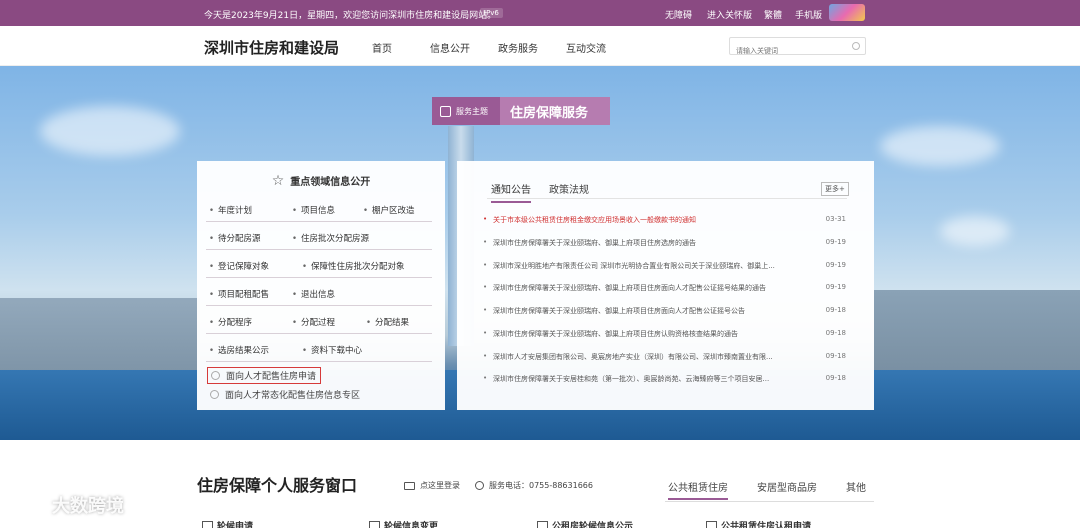 Image resolution: width=1080 pixels, height=528 pixels. What do you see at coordinates (88, 506) in the screenshot?
I see `watermark-text: 大数跨境` at bounding box center [88, 506].